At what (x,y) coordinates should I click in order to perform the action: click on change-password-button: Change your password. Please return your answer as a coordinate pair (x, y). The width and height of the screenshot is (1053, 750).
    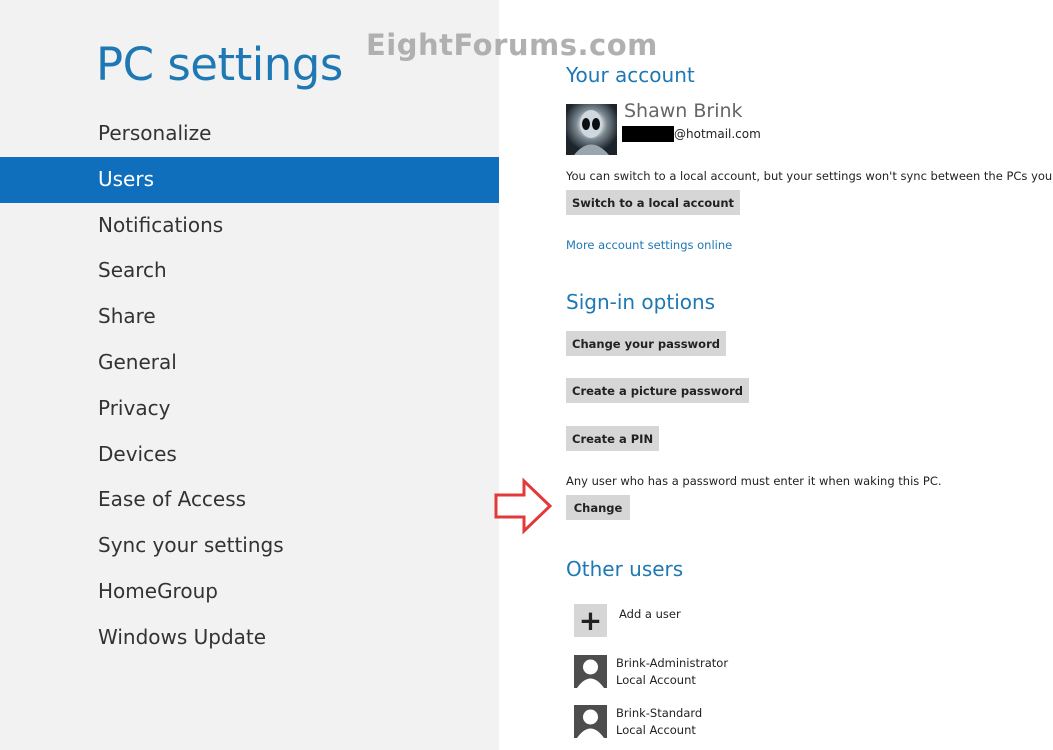
    Looking at the image, I should click on (646, 343).